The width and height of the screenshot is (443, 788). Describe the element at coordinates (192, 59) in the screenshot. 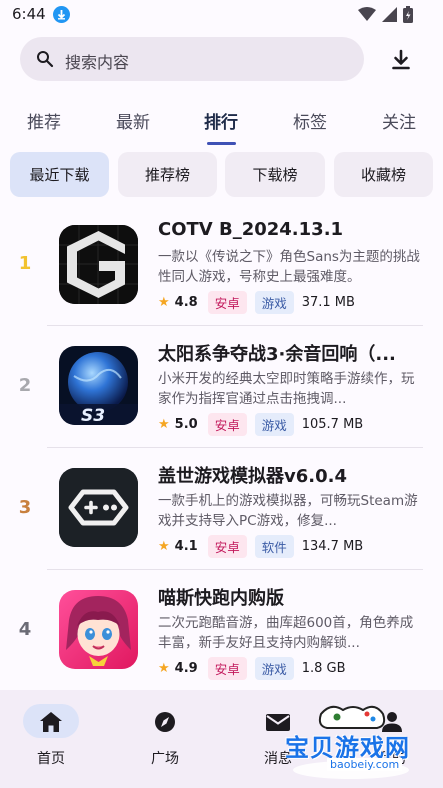

I see `search-input: 搜索内容` at that location.